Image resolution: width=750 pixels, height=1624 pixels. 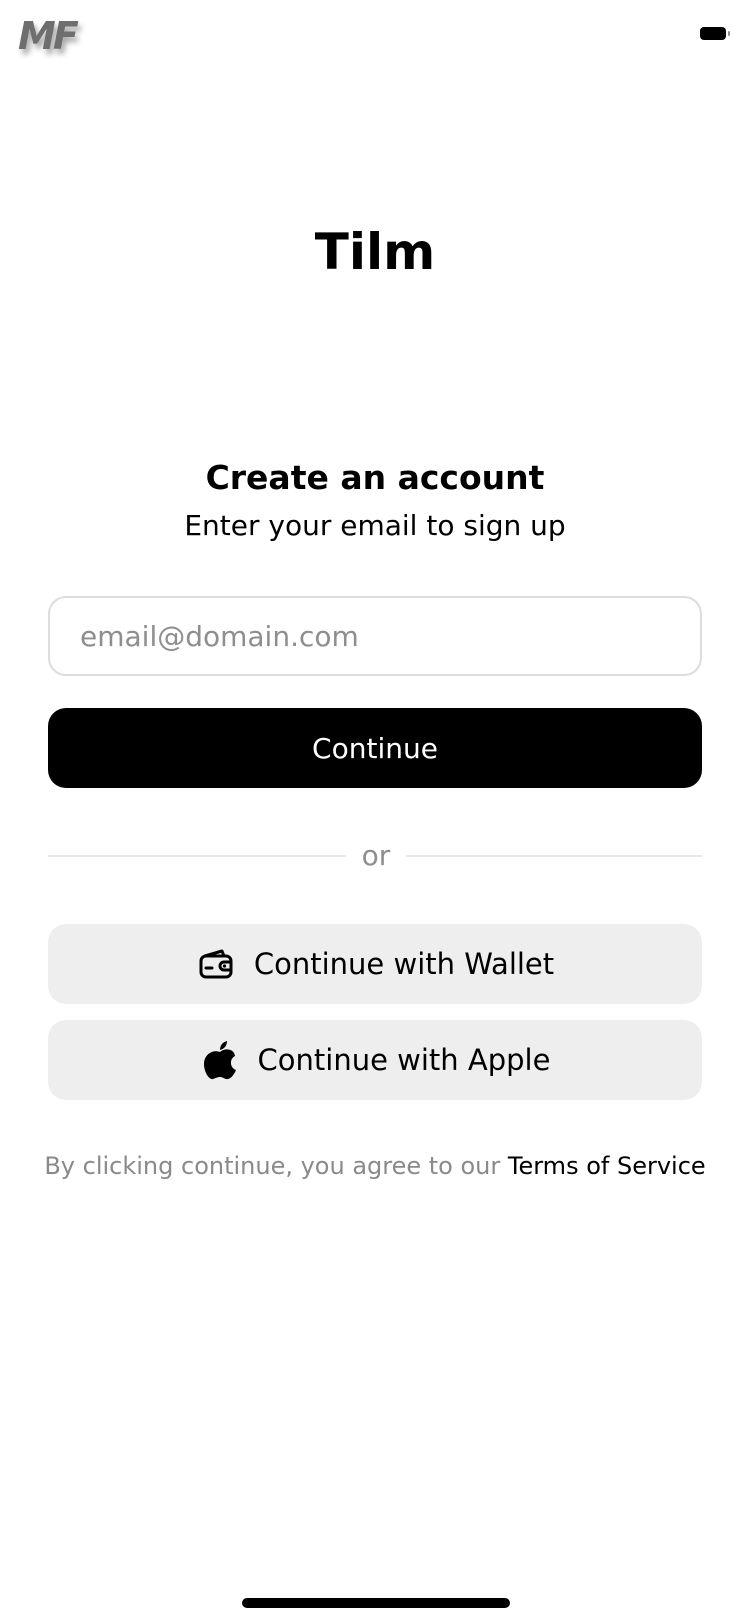 I want to click on apple-icon, so click(x=220, y=1060).